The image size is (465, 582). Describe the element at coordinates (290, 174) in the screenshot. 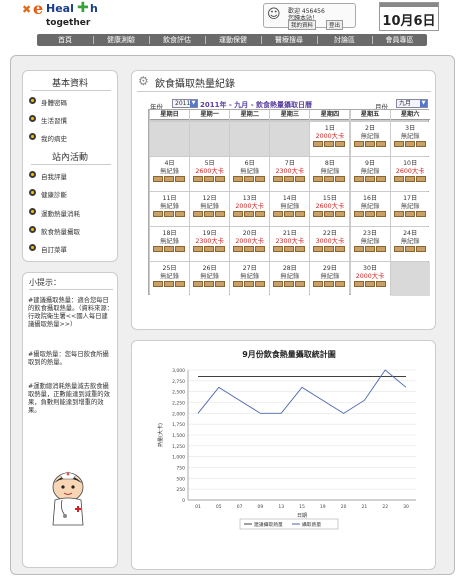

I see `calendar-day-cell: 7日 2300大卡` at that location.